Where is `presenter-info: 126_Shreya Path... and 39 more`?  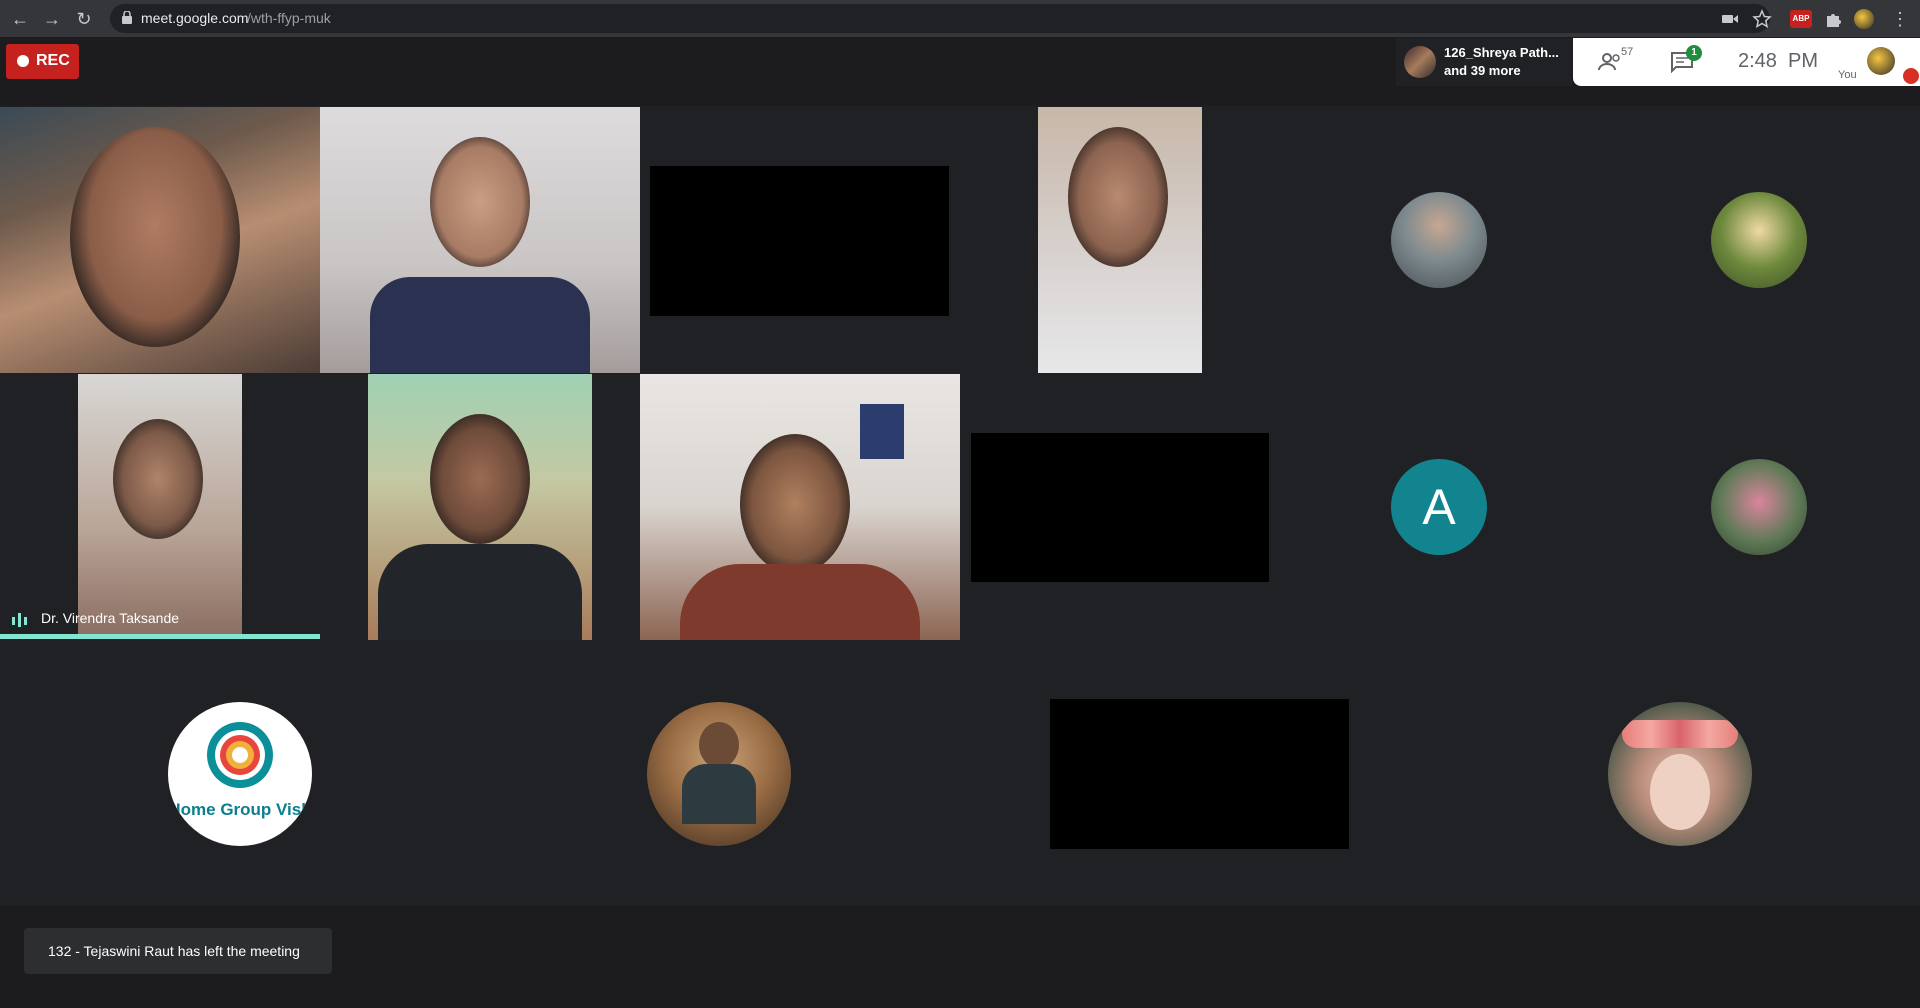
presenter-info: 126_Shreya Path... and 39 more is located at coordinates (1484, 62).